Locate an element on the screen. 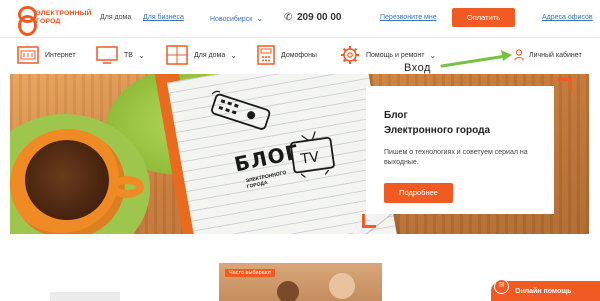 This screenshot has width=600, height=301. hero-title: Блог Электронного города is located at coordinates (437, 123).